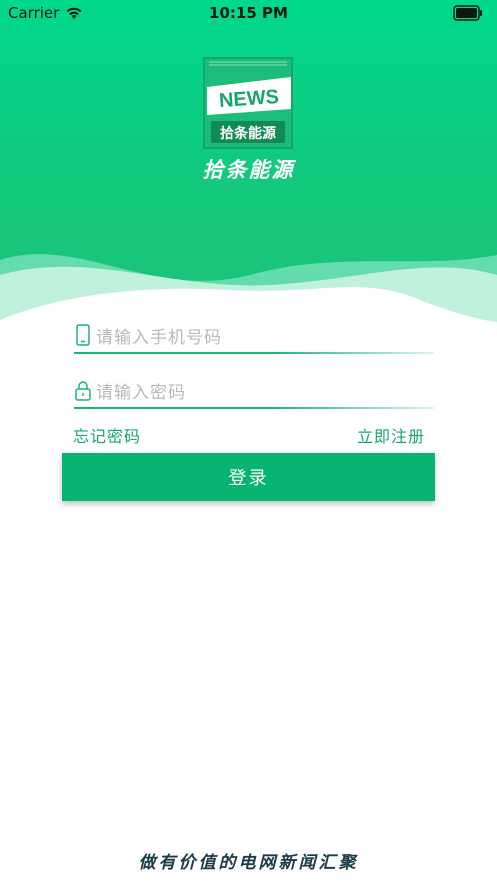 This screenshot has width=497, height=883. What do you see at coordinates (141, 390) in the screenshot?
I see `password-input-placeholder: 请输入密码` at bounding box center [141, 390].